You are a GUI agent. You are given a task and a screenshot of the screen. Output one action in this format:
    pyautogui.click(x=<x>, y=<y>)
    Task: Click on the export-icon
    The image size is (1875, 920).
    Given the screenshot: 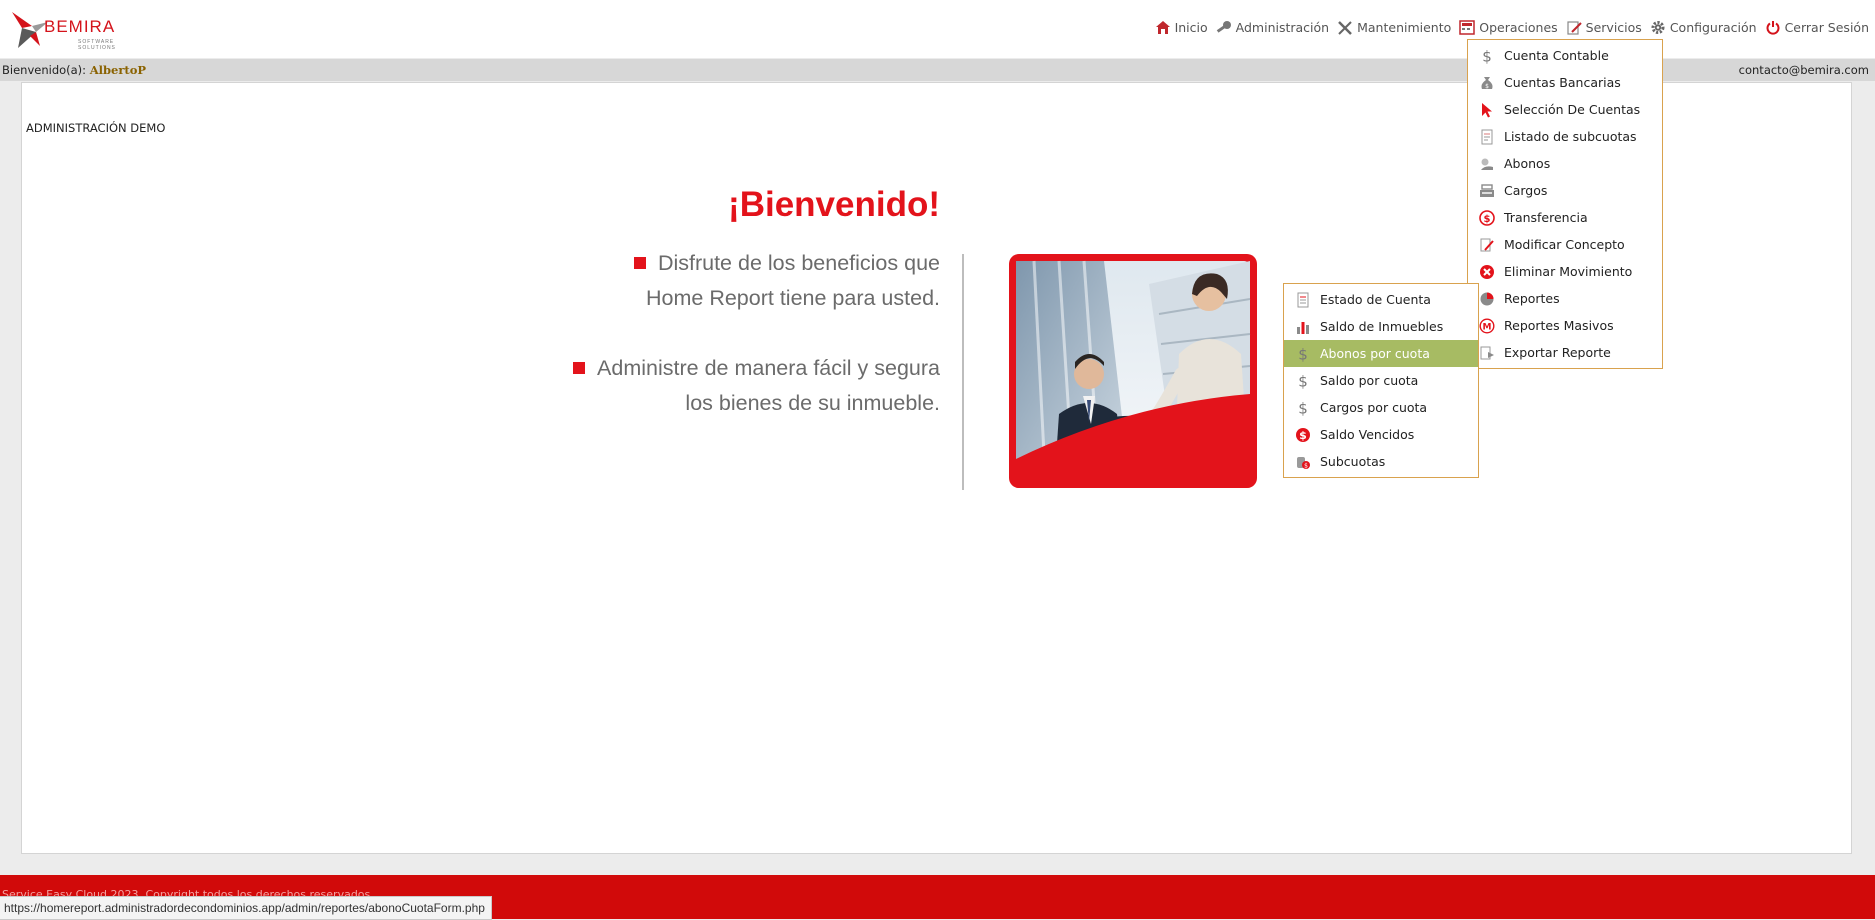 What is the action you would take?
    pyautogui.click(x=1487, y=353)
    